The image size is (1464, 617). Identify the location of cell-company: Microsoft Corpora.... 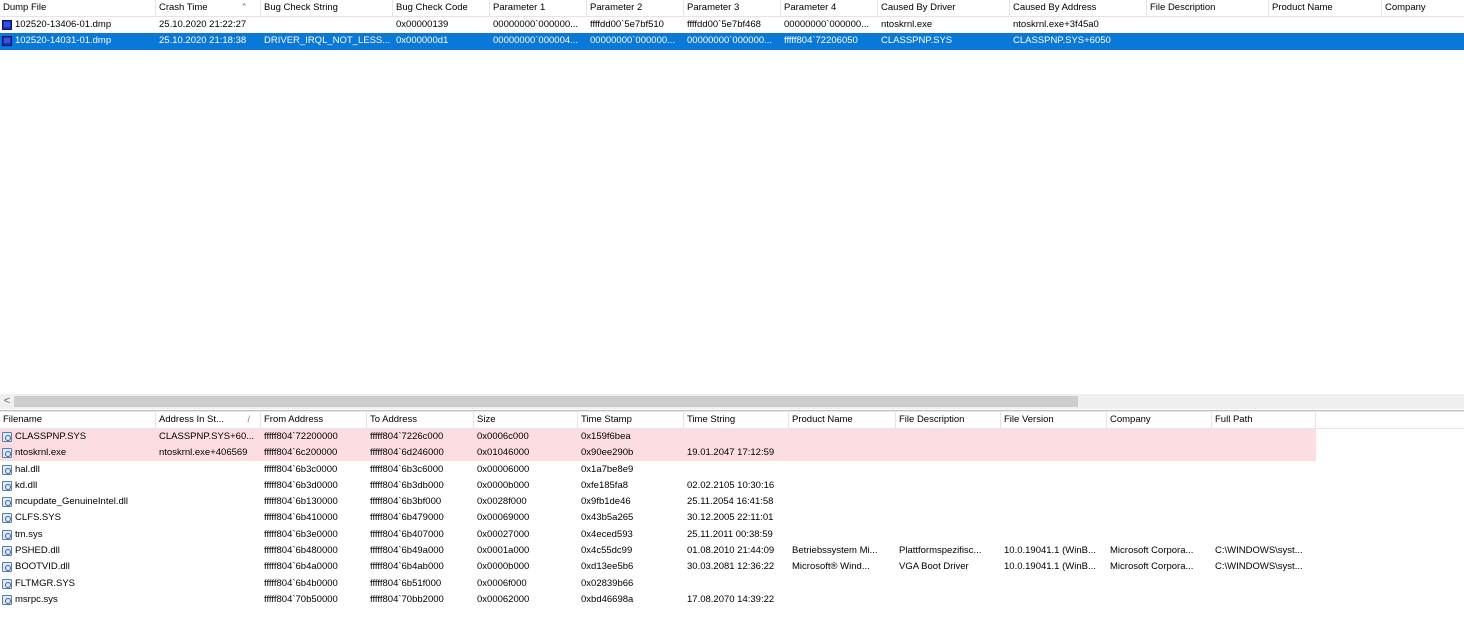
(1152, 567).